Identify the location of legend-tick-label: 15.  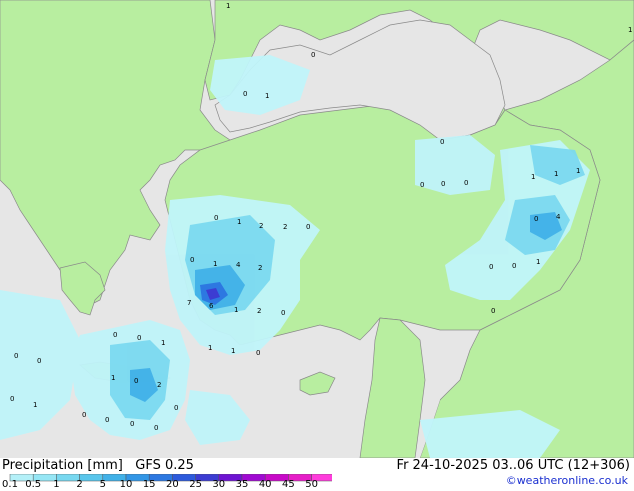
(149, 484).